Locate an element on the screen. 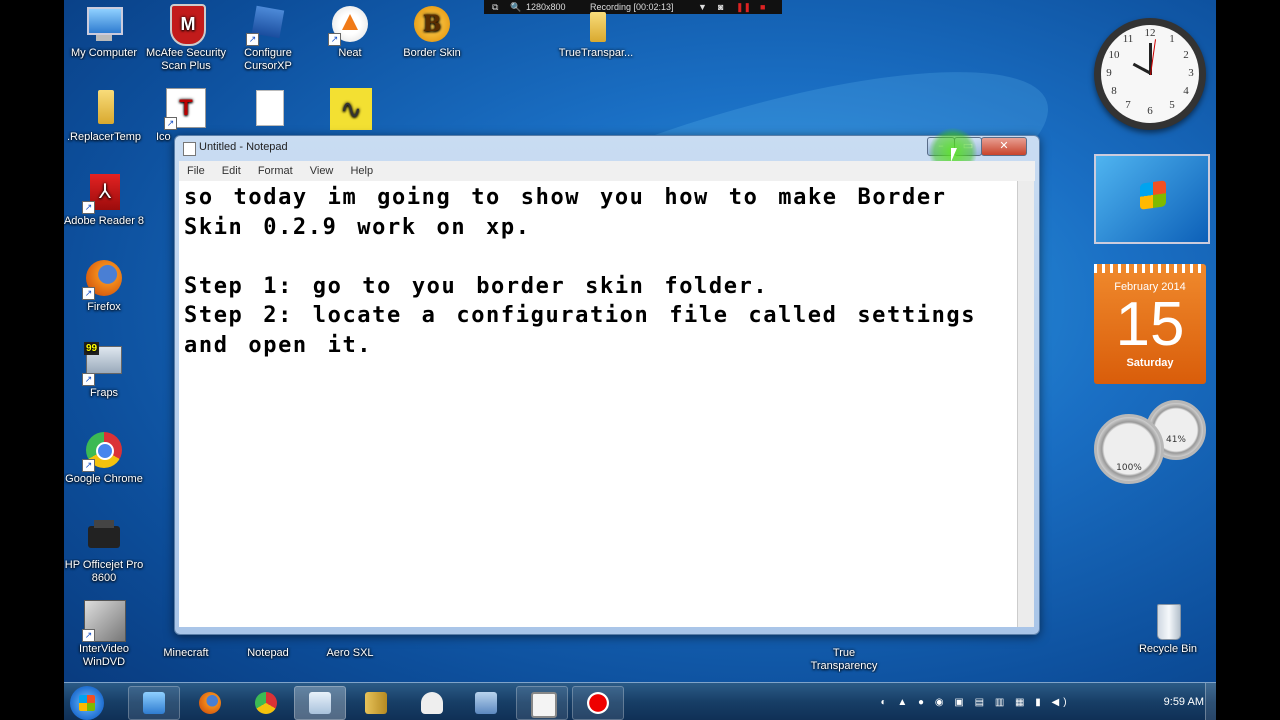 Image resolution: width=1280 pixels, height=720 pixels. taskbar-recorder is located at coordinates (598, 703).